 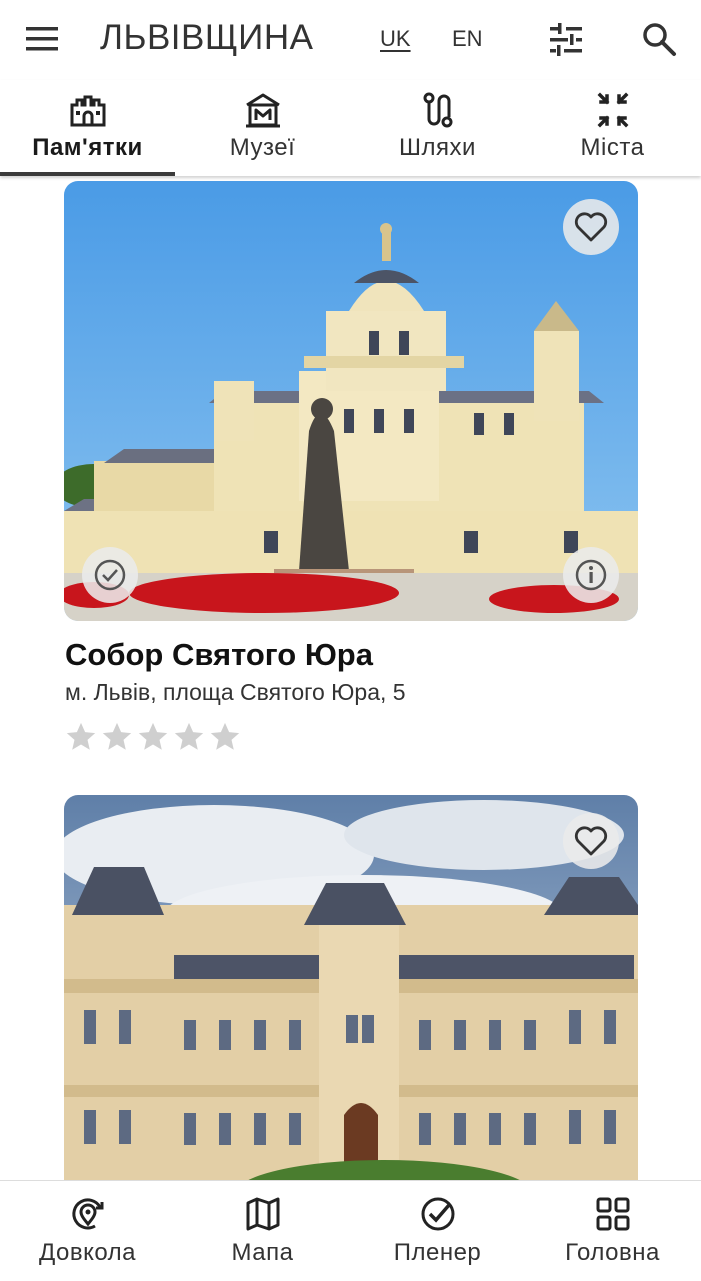 I want to click on nav-plener: Пленер, so click(x=437, y=1231).